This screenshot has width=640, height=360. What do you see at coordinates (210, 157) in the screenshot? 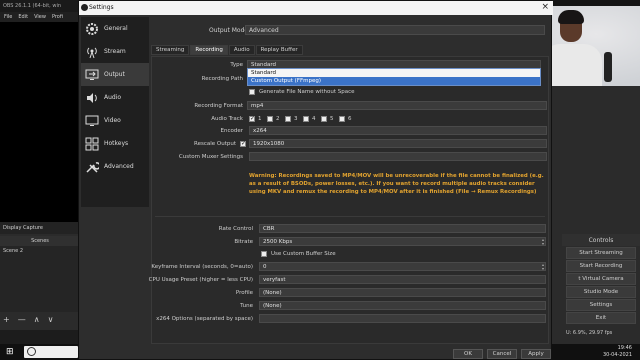
I see `custom-muxer-label: Custom Muxer Settings` at bounding box center [210, 157].